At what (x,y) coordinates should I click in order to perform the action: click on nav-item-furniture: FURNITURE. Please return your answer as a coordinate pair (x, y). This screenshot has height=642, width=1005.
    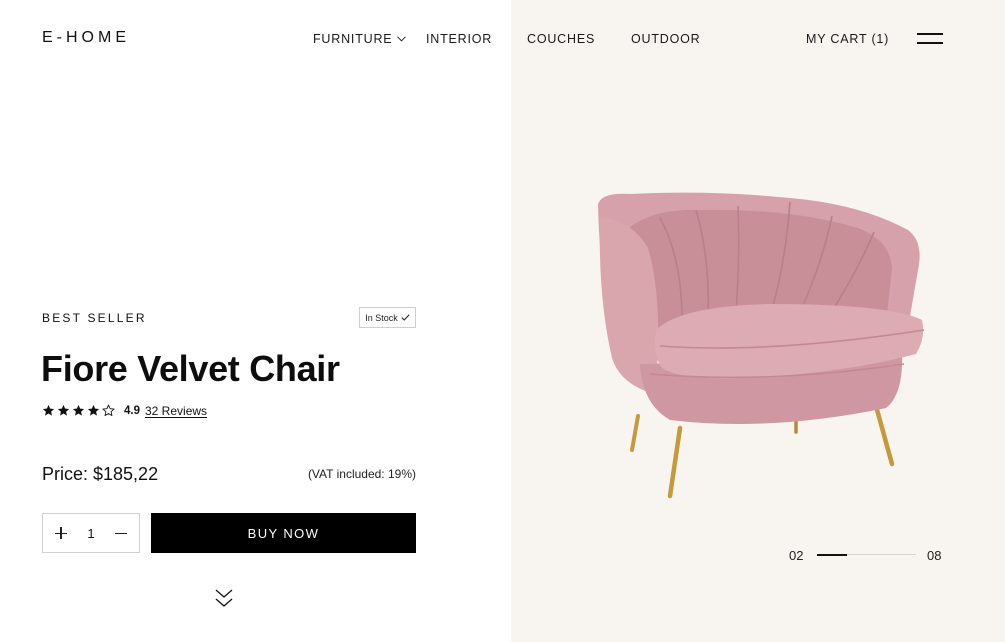
    Looking at the image, I should click on (360, 38).